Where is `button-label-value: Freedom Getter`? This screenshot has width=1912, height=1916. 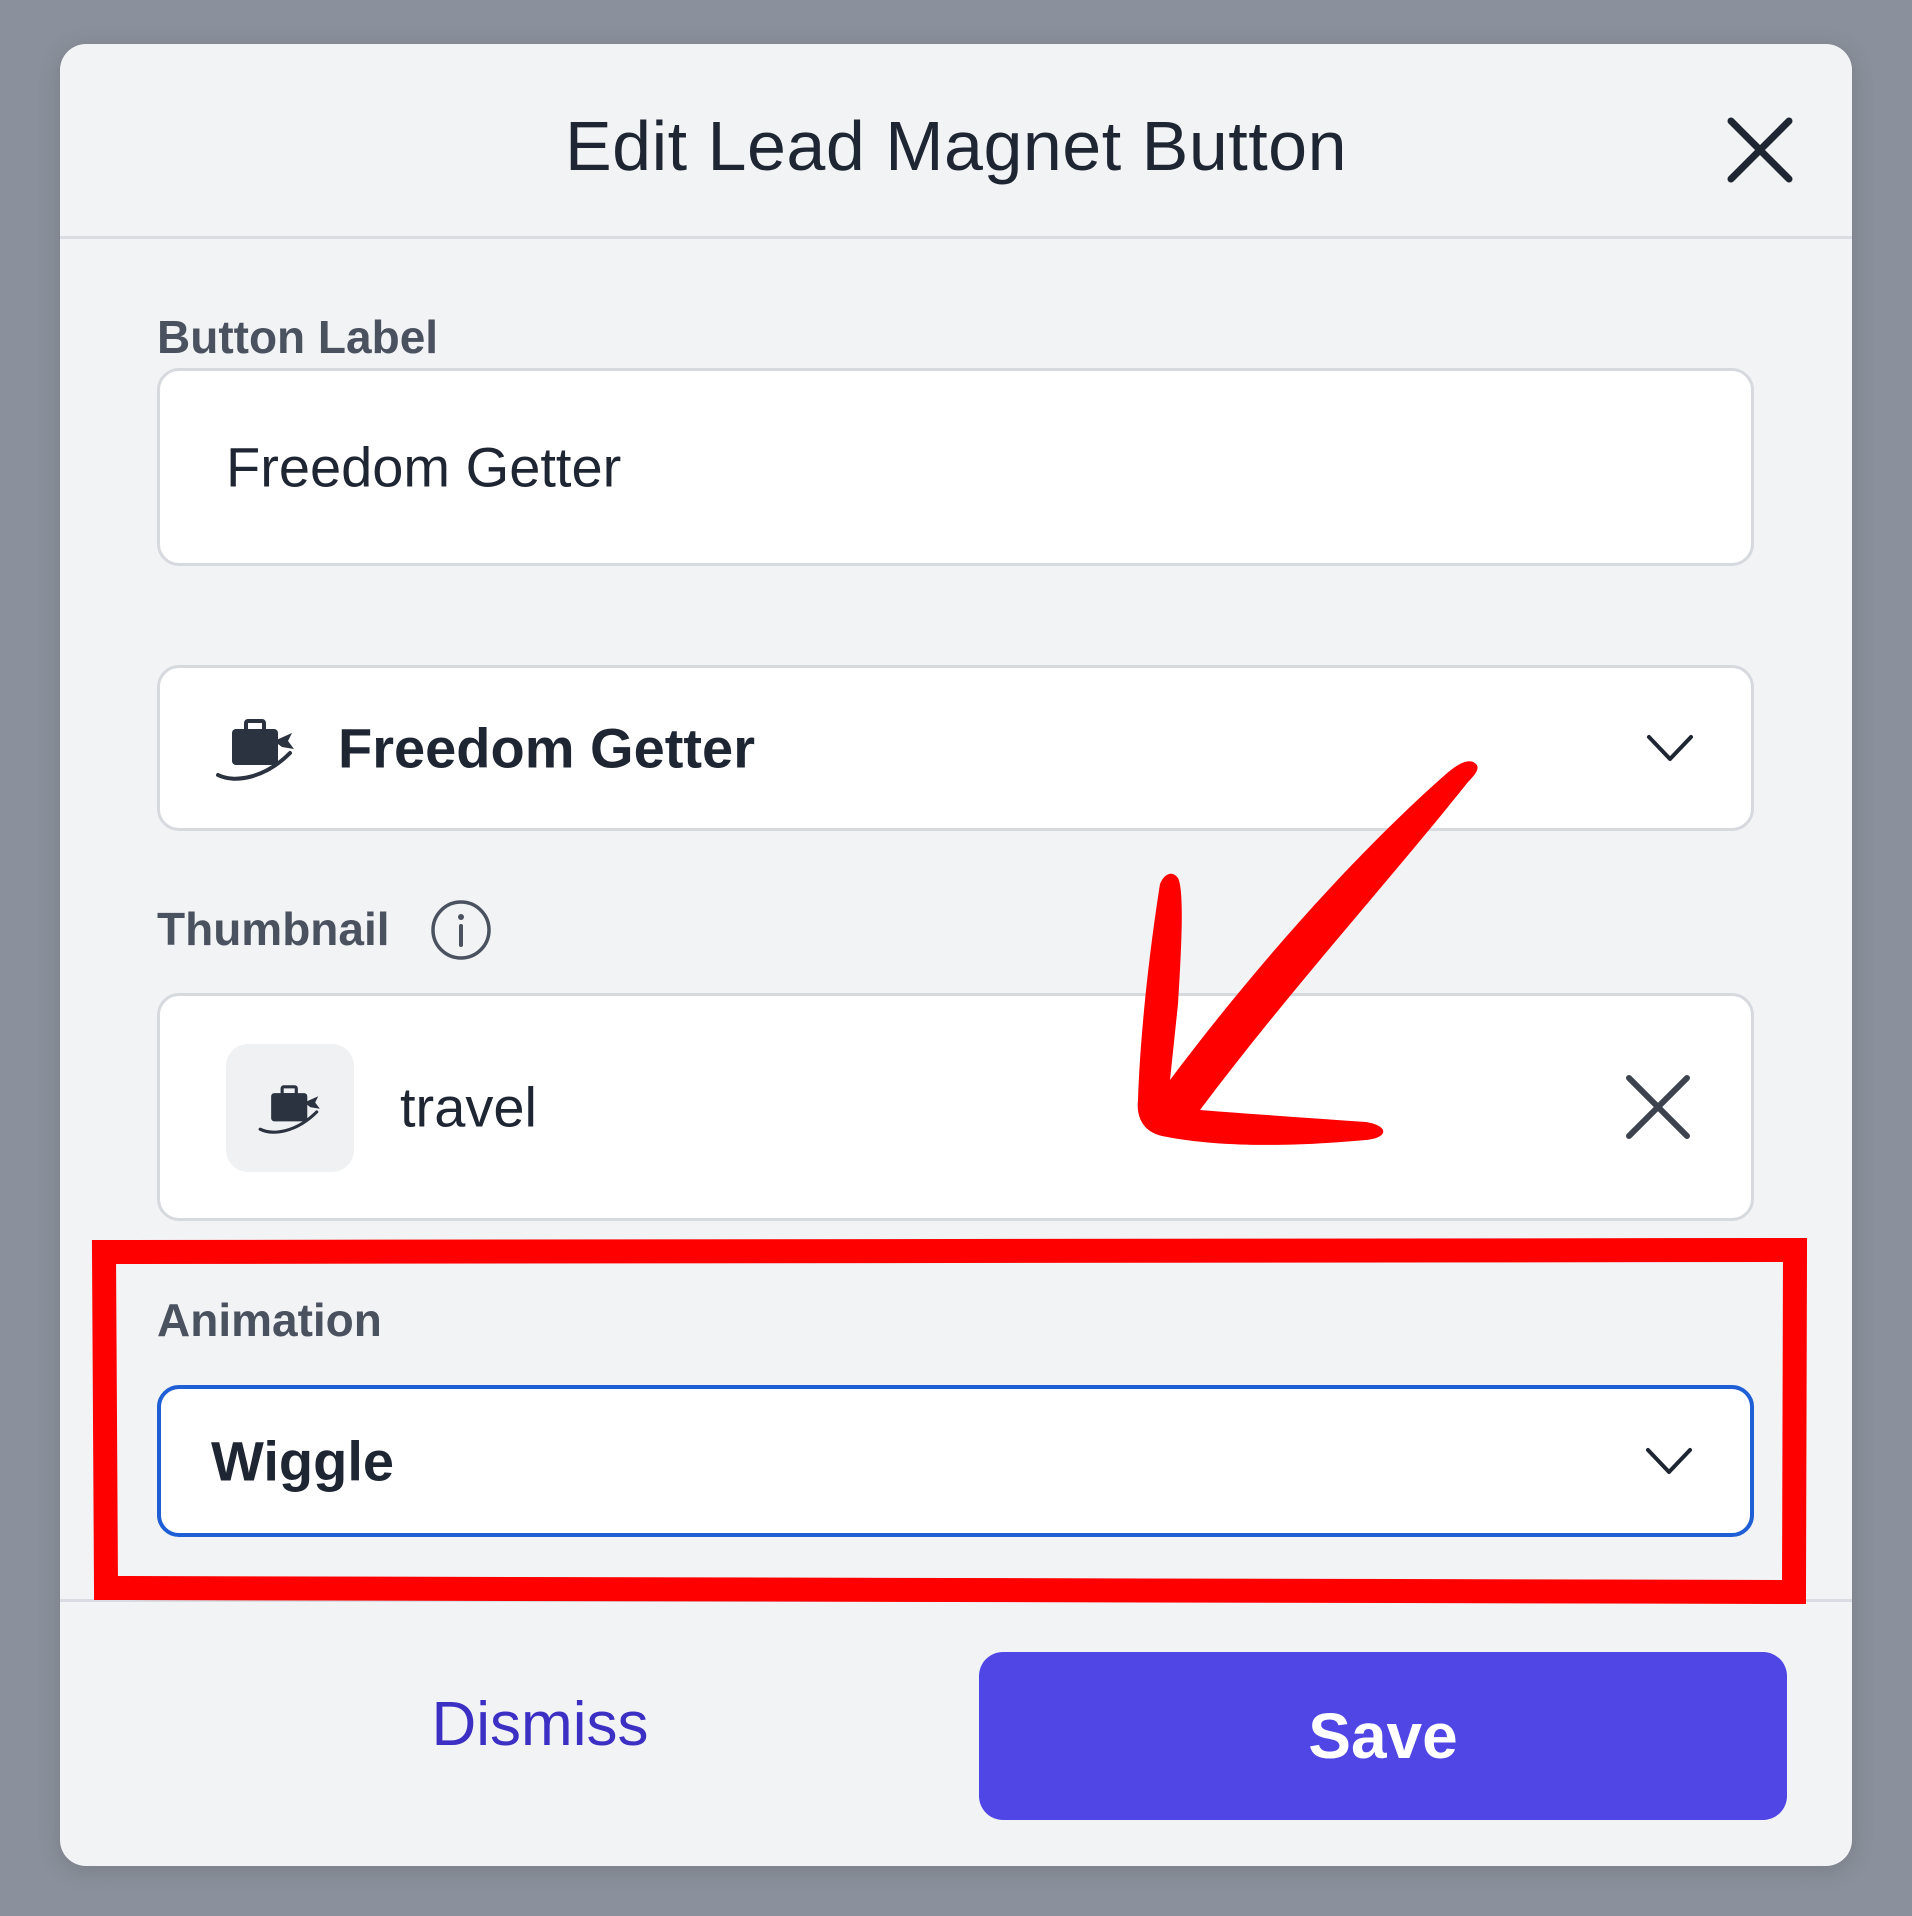 button-label-value: Freedom Getter is located at coordinates (424, 467).